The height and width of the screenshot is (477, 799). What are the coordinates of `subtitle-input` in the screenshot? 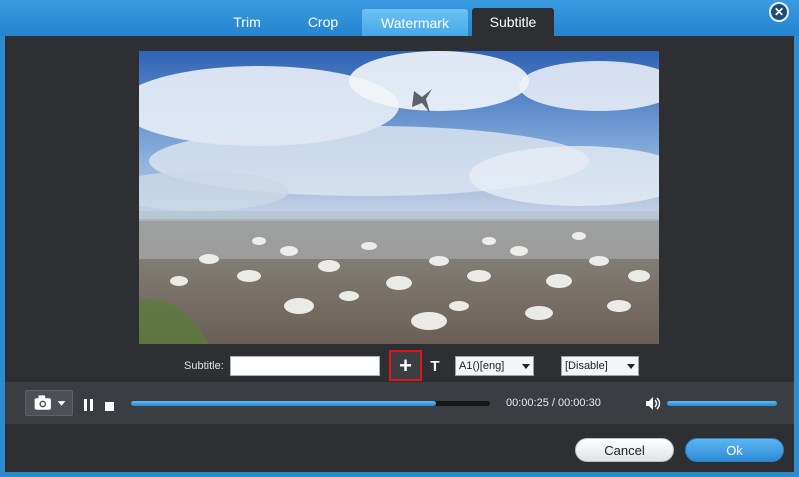 It's located at (305, 366).